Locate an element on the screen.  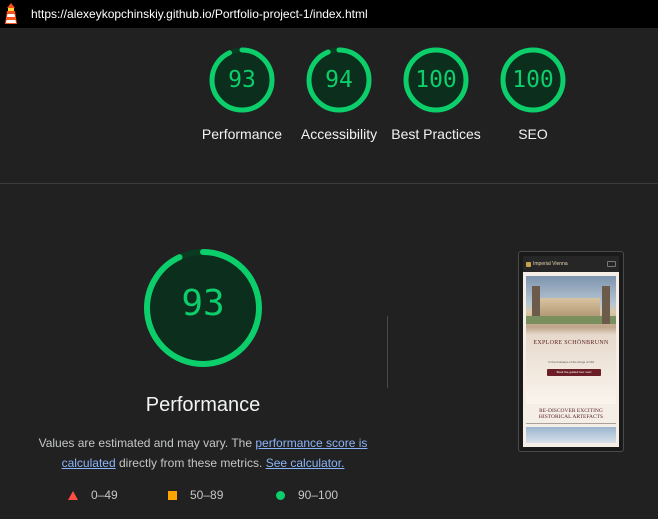
site-name: Imperial Vienna is located at coordinates (550, 264).